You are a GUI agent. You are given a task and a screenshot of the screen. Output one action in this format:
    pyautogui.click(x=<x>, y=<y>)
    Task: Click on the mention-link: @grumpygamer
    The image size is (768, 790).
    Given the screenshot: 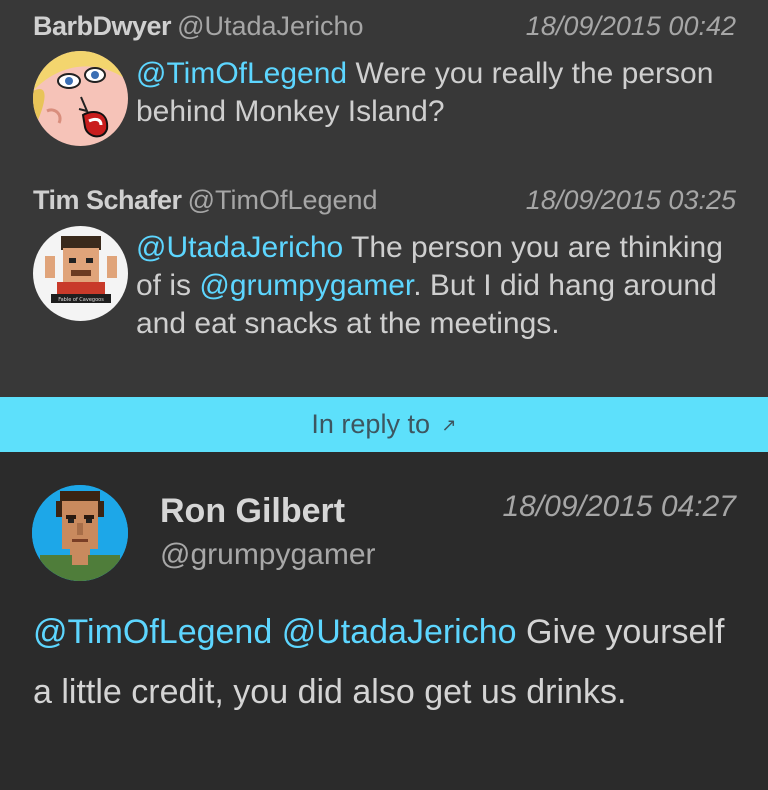 What is the action you would take?
    pyautogui.click(x=306, y=285)
    